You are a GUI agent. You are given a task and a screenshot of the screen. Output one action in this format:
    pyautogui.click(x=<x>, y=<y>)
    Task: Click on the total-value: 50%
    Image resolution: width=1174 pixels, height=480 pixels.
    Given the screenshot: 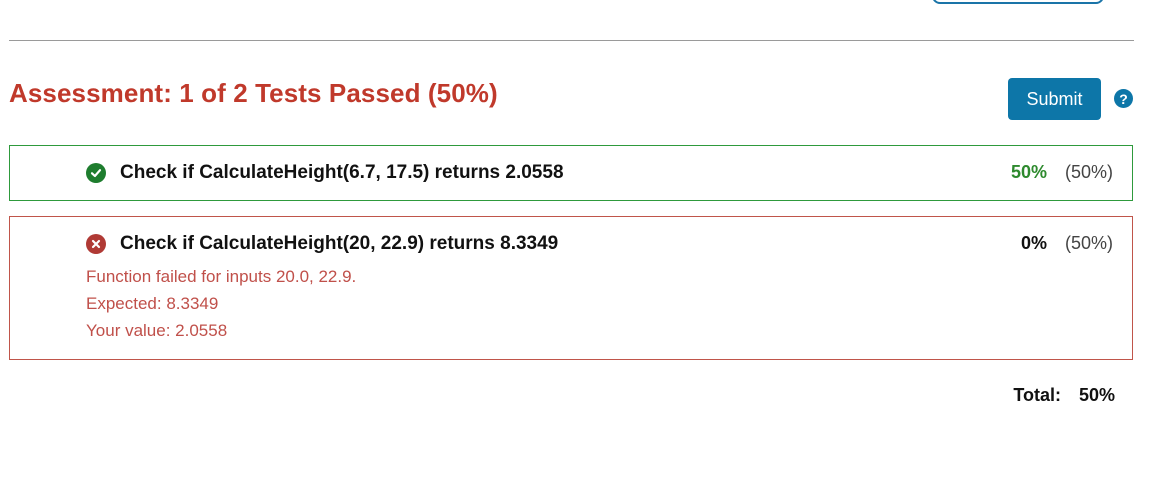 What is the action you would take?
    pyautogui.click(x=1096, y=395)
    